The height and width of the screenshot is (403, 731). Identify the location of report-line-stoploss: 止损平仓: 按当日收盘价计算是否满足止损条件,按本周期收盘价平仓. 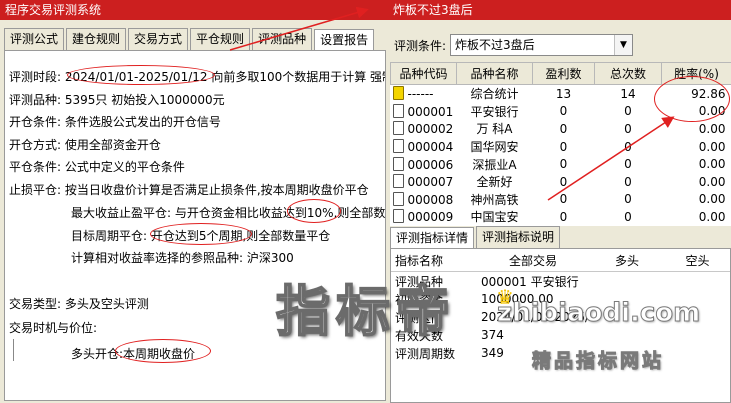
(189, 190).